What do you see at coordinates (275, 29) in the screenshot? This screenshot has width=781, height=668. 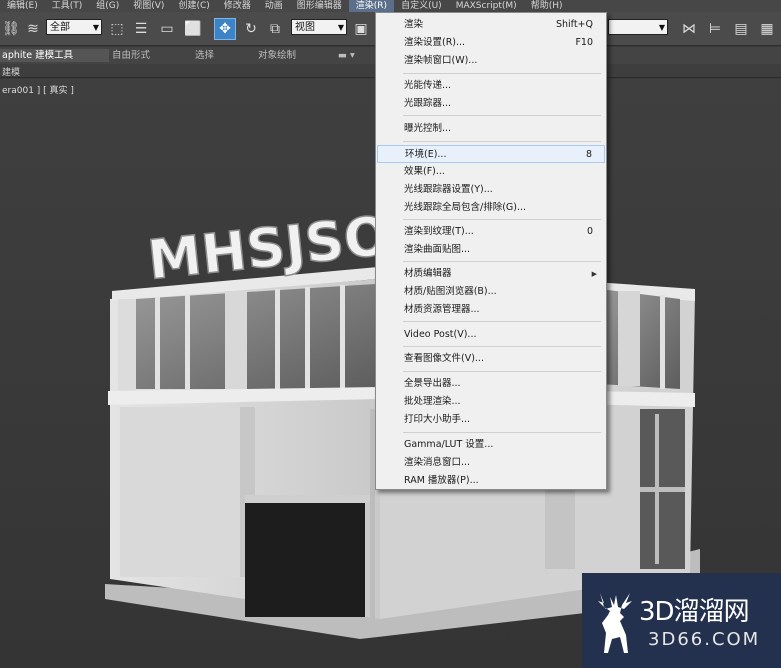 I see `select-and-scale-icon: ⧉` at bounding box center [275, 29].